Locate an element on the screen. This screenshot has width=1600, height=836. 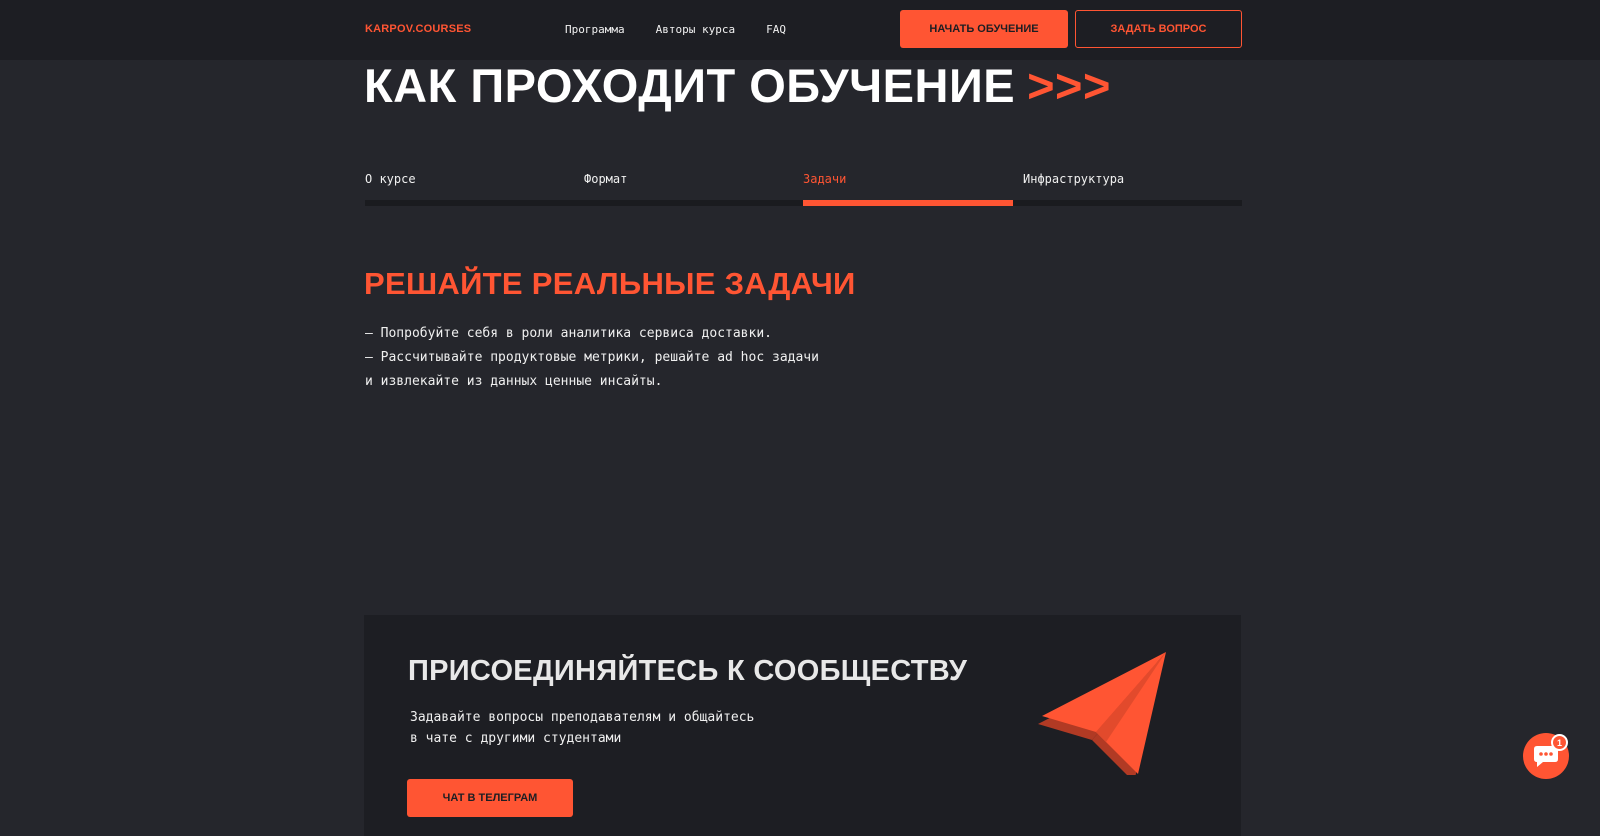
tab-label: Формат is located at coordinates (606, 179).